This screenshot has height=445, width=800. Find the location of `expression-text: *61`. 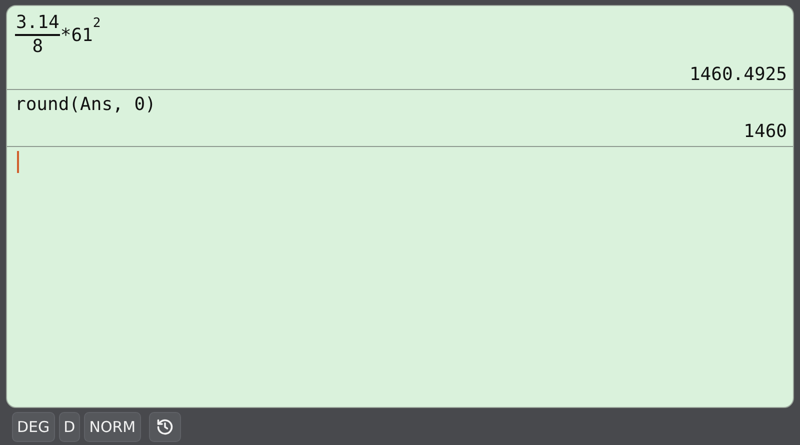

expression-text: *61 is located at coordinates (76, 35).